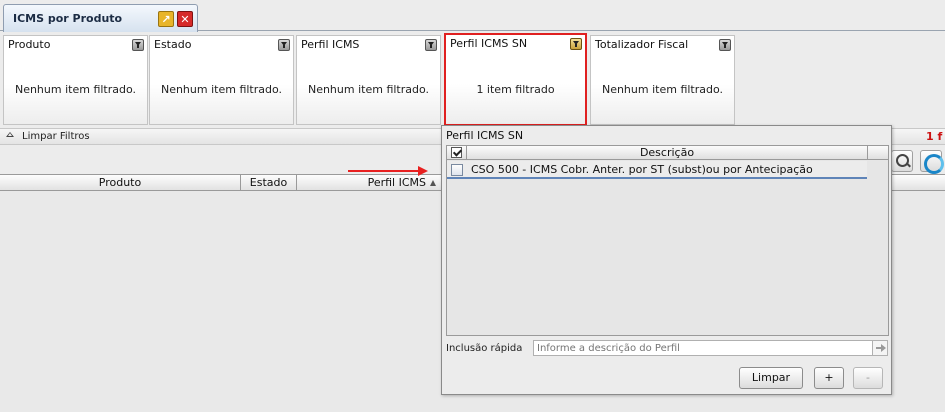  I want to click on refresh-icon, so click(932, 162).